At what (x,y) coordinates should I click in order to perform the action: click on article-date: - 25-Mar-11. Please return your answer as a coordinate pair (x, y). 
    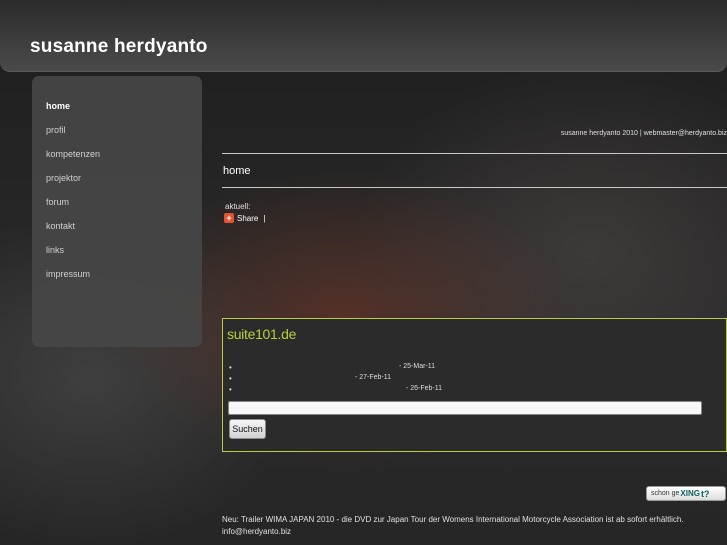
    Looking at the image, I should click on (417, 366).